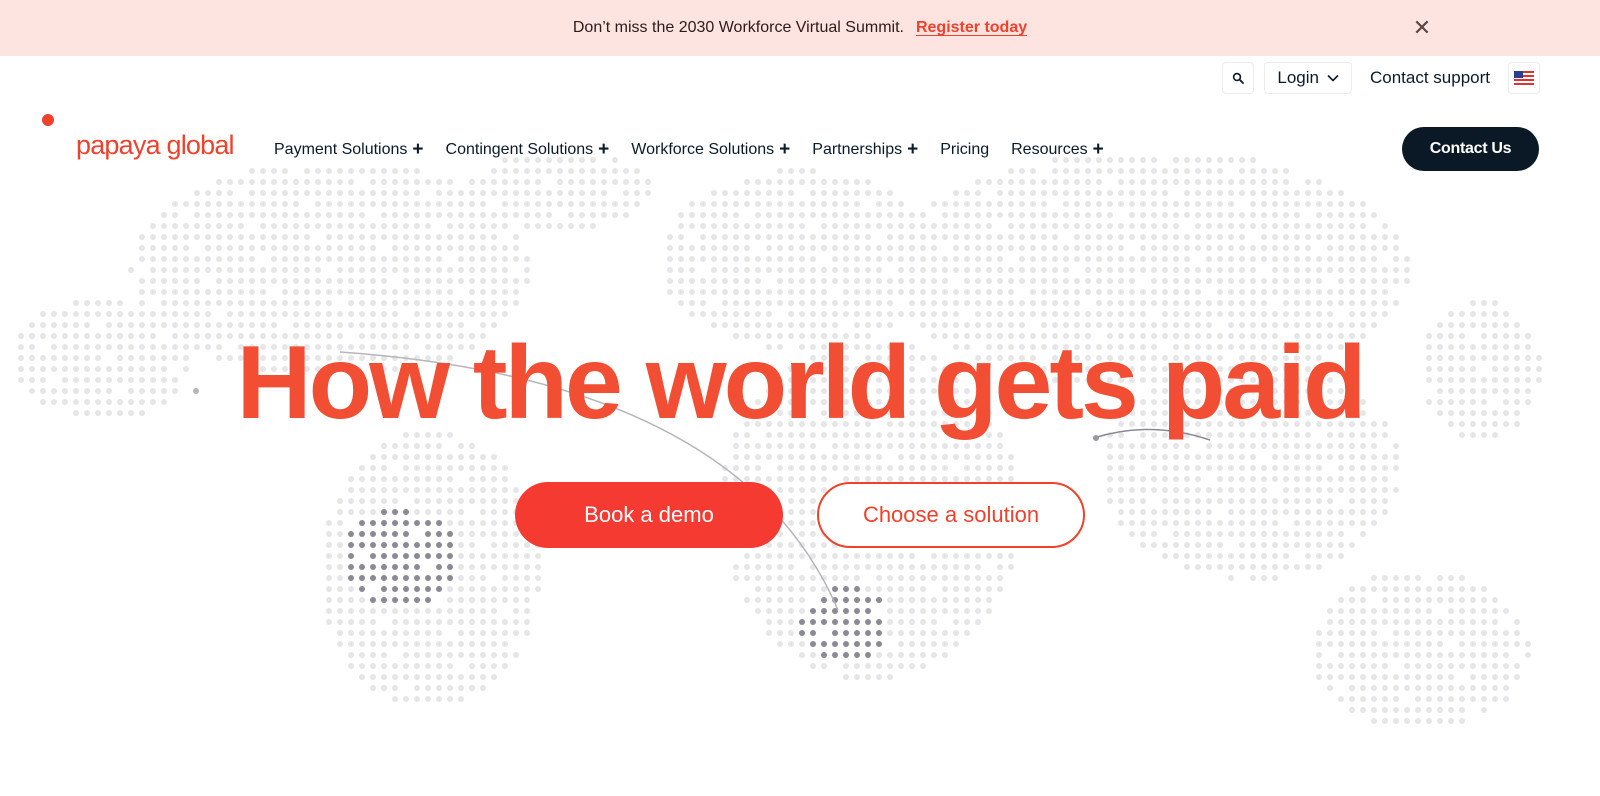  What do you see at coordinates (964, 150) in the screenshot?
I see `nav-pricing: Pricing` at bounding box center [964, 150].